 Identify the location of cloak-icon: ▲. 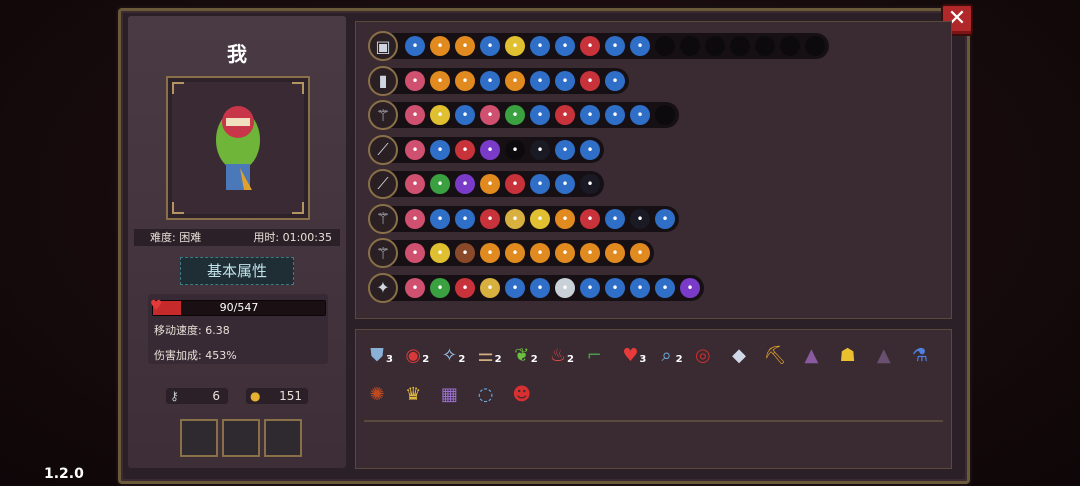
(884, 356).